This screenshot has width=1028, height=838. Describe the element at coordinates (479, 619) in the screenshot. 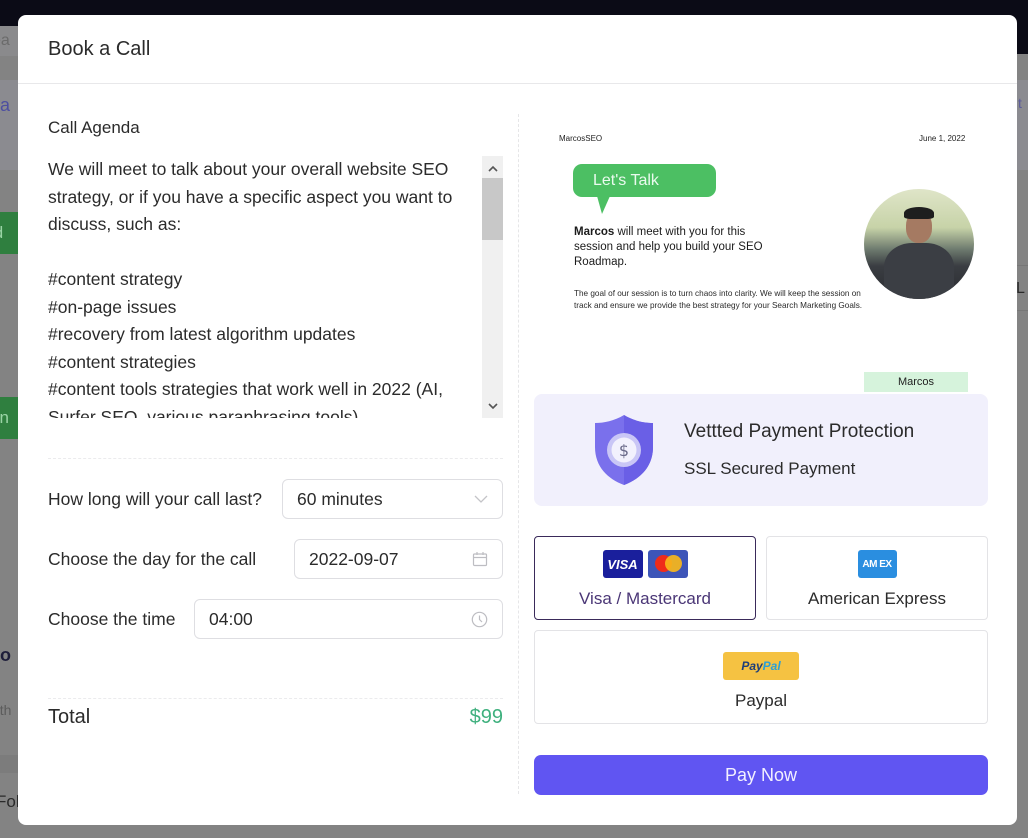

I see `clock-icon` at that location.